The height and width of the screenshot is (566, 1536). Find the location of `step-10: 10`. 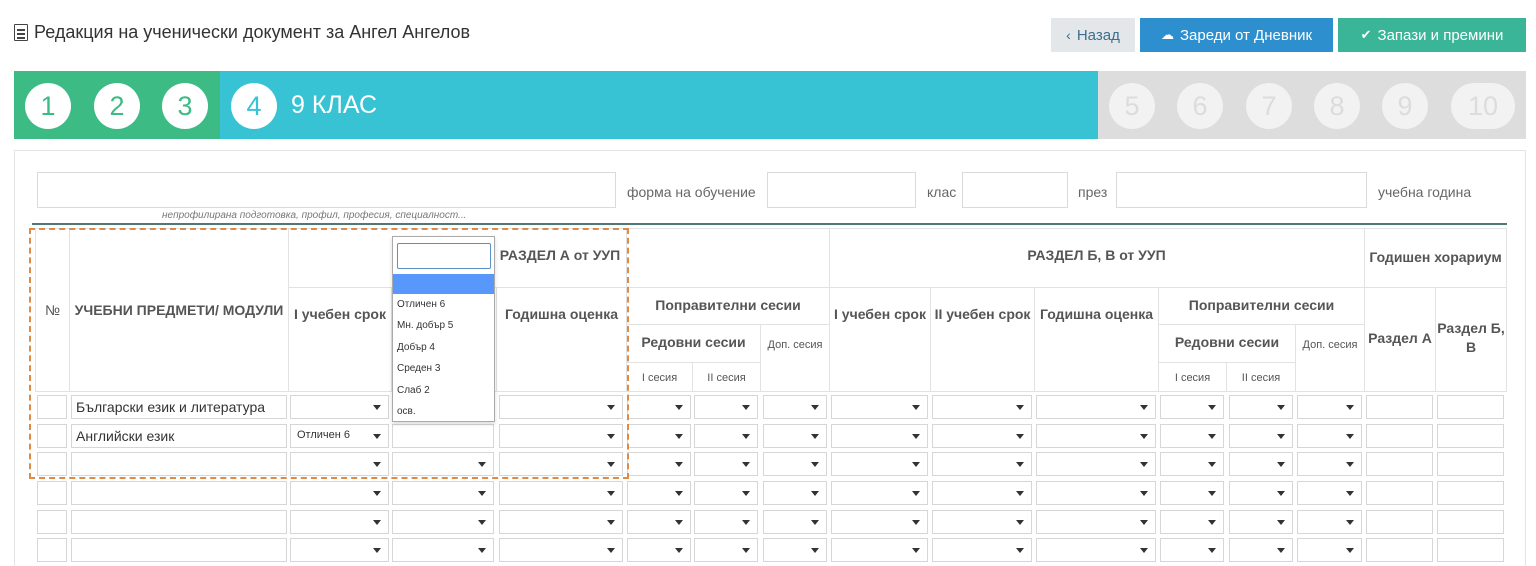

step-10: 10 is located at coordinates (1483, 106).